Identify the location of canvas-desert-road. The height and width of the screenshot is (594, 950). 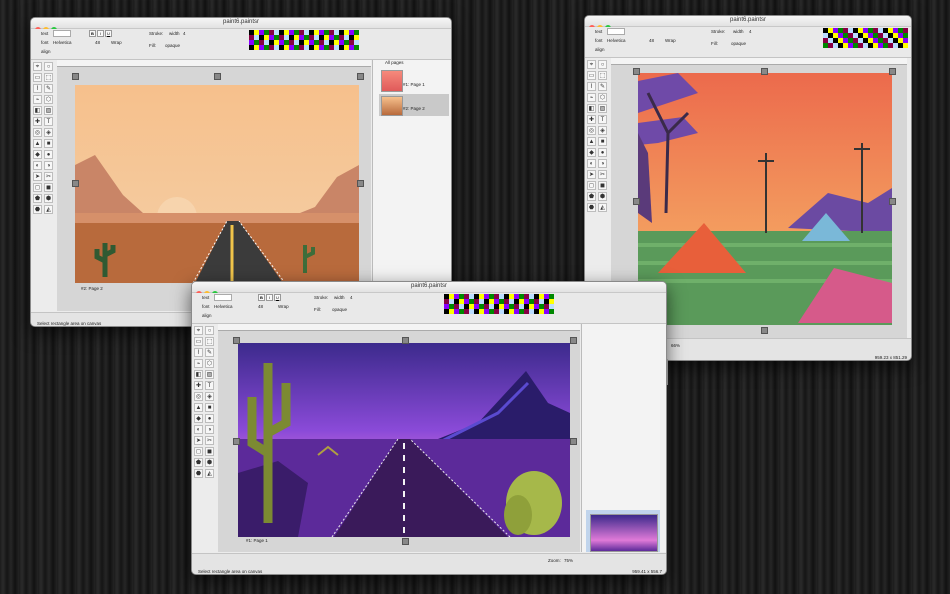
(217, 184).